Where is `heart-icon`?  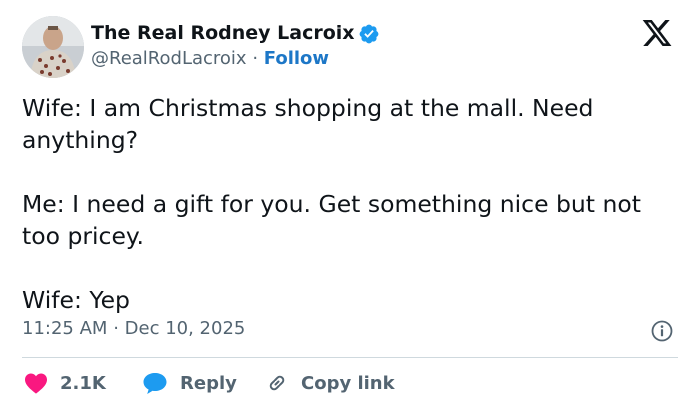
heart-icon is located at coordinates (36, 383).